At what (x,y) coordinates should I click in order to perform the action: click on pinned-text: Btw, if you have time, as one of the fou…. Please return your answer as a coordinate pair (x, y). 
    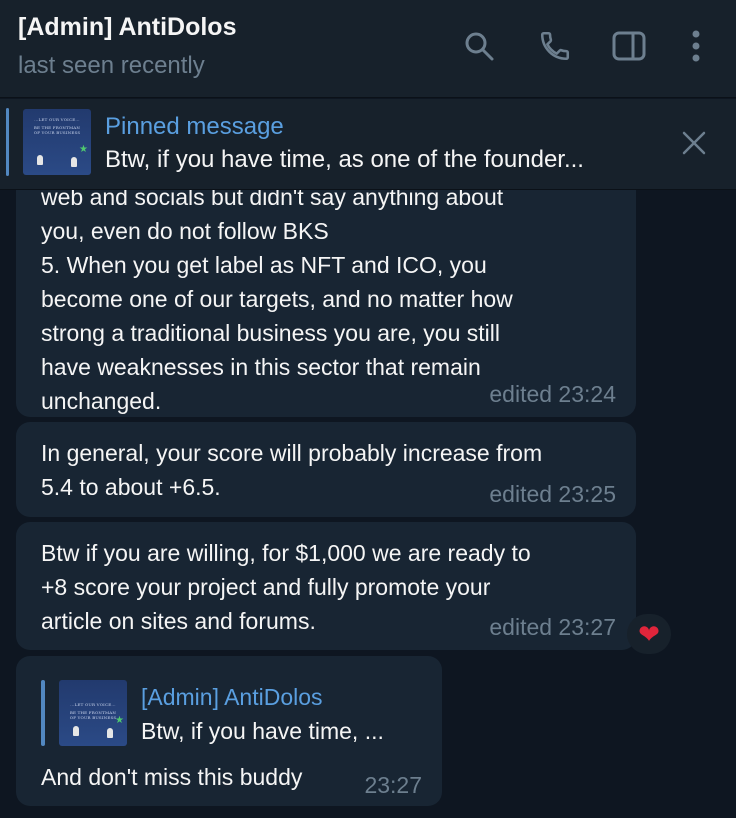
    Looking at the image, I should click on (344, 159).